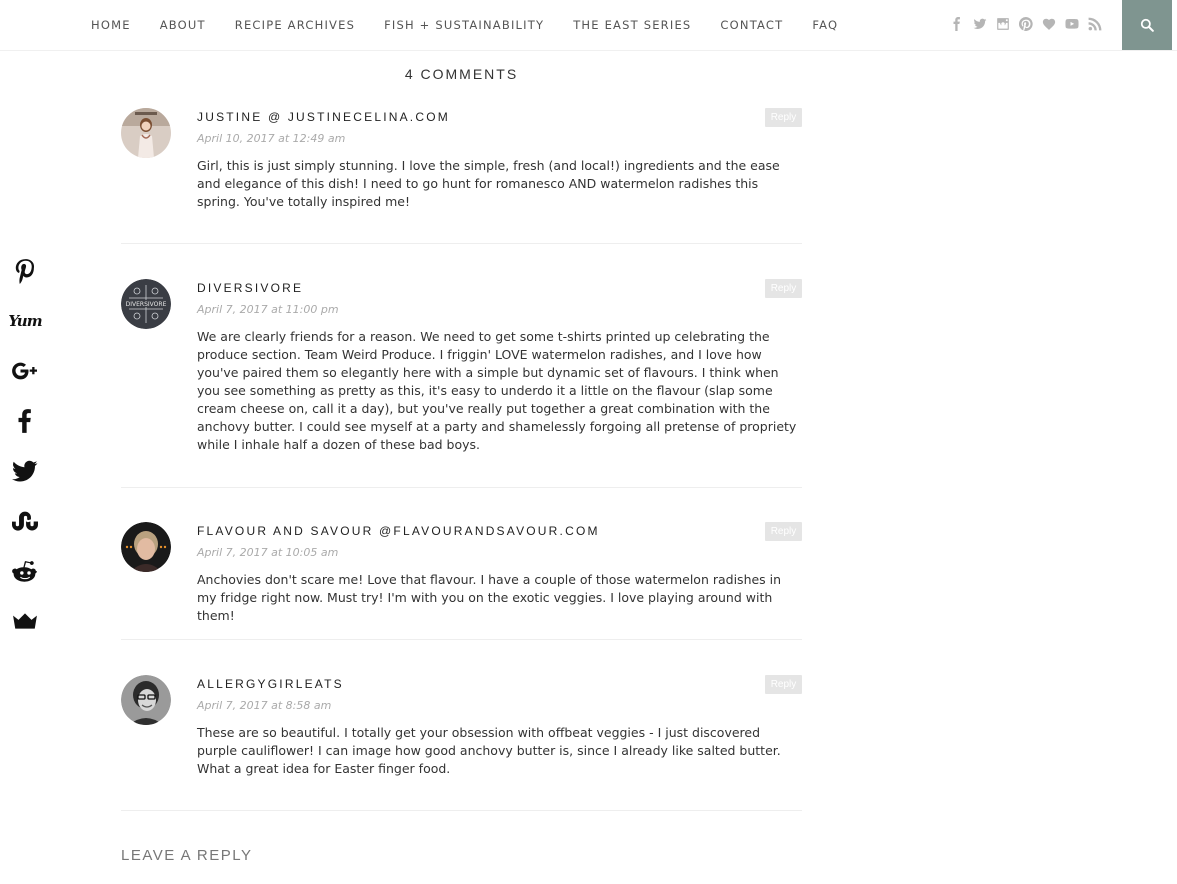 The width and height of the screenshot is (1177, 884). I want to click on reddit-icon, so click(24, 571).